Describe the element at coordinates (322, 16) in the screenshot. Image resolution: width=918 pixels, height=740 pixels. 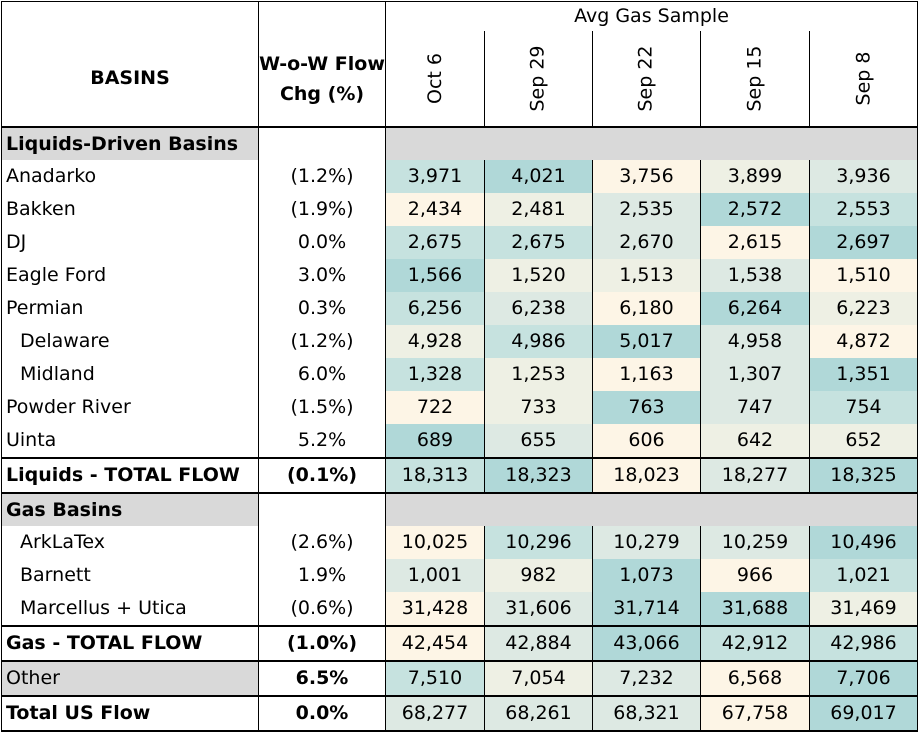
I see `header-blank-wow` at that location.